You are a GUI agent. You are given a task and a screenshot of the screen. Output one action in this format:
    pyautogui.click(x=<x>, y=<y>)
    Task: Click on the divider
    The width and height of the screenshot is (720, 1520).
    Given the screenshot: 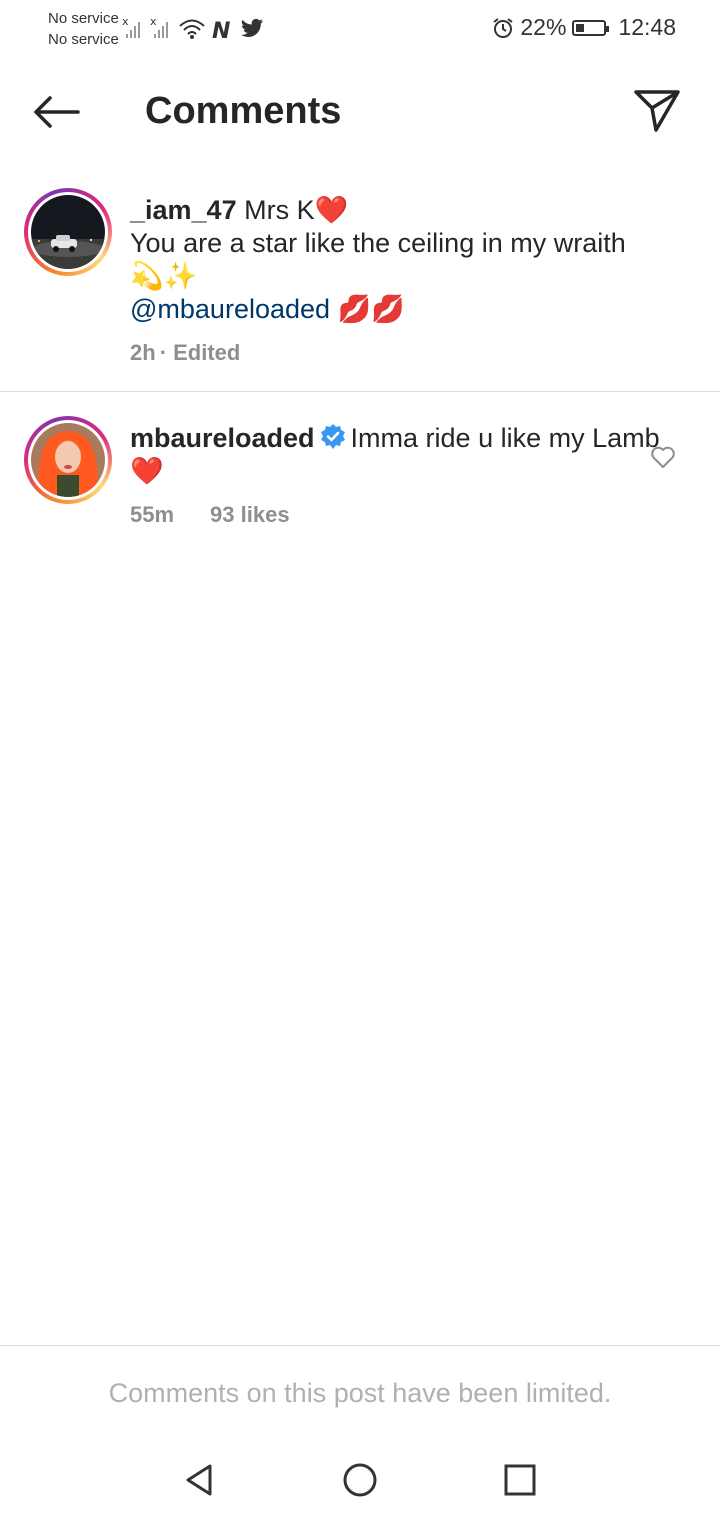 What is the action you would take?
    pyautogui.click(x=360, y=391)
    